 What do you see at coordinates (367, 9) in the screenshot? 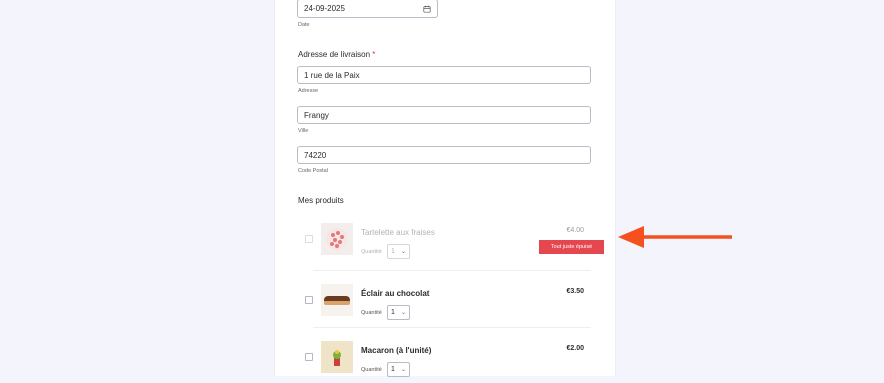
I see `date-input: 24-09-2025` at bounding box center [367, 9].